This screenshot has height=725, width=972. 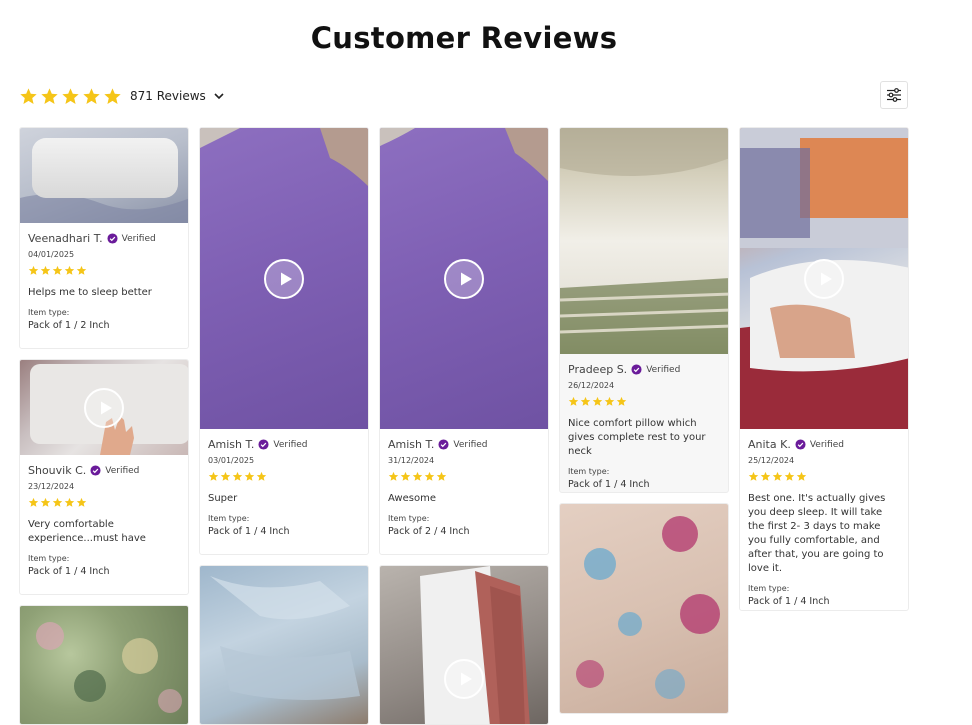 I want to click on sliders-icon, so click(x=894, y=95).